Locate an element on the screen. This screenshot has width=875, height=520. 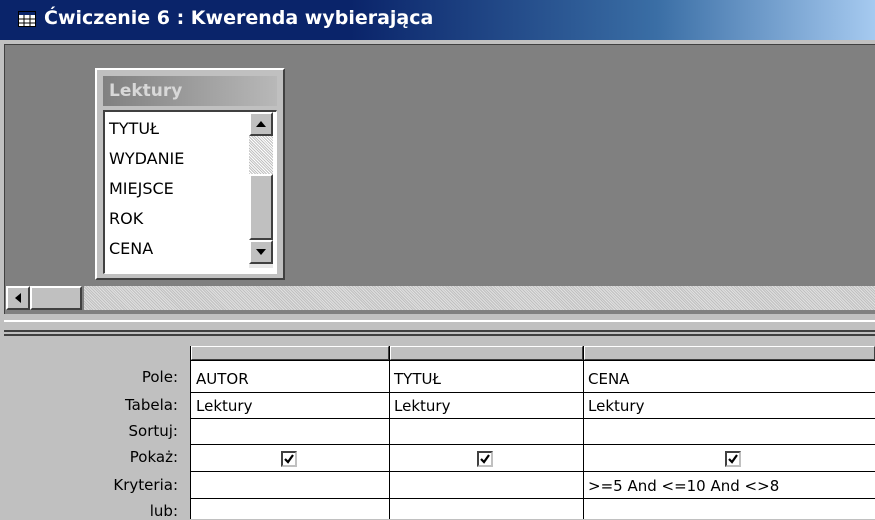
cell-pole: AUTOR is located at coordinates (222, 379).